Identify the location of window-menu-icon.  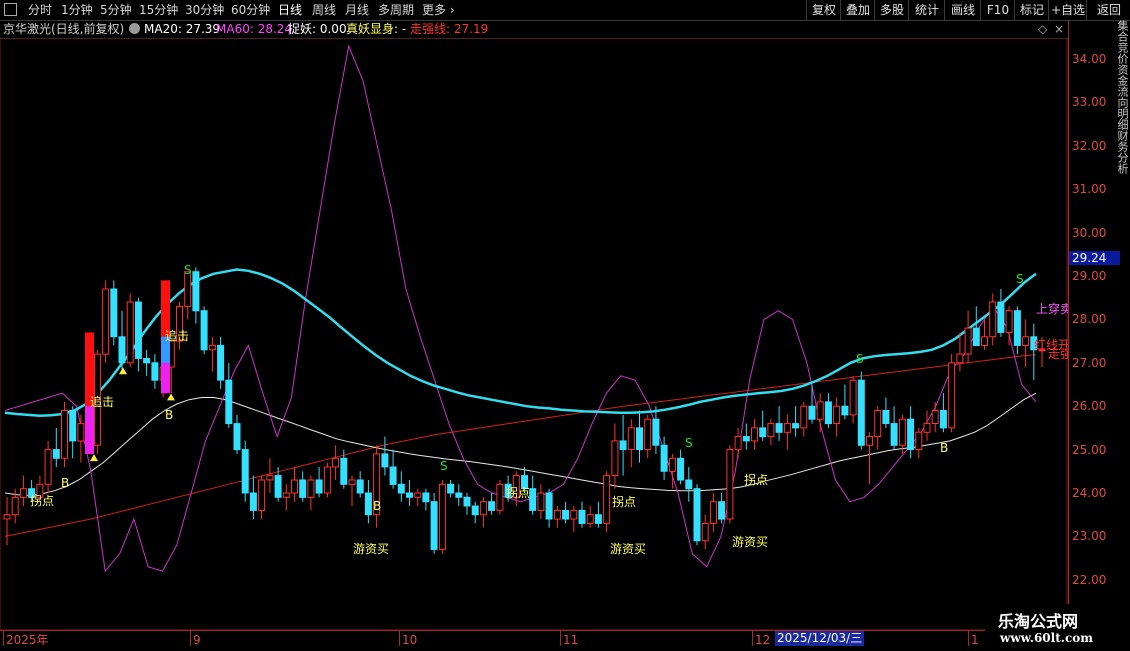
(10, 9).